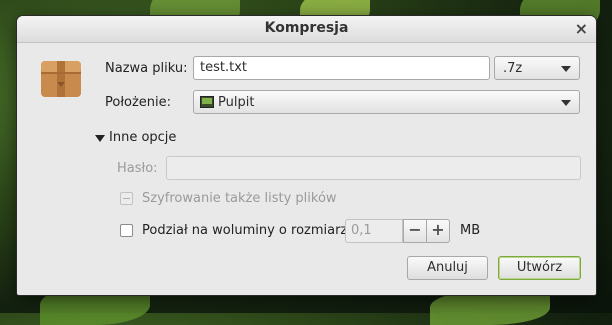 This screenshot has height=325, width=612. I want to click on title-bar: Kompresja ×, so click(306, 29).